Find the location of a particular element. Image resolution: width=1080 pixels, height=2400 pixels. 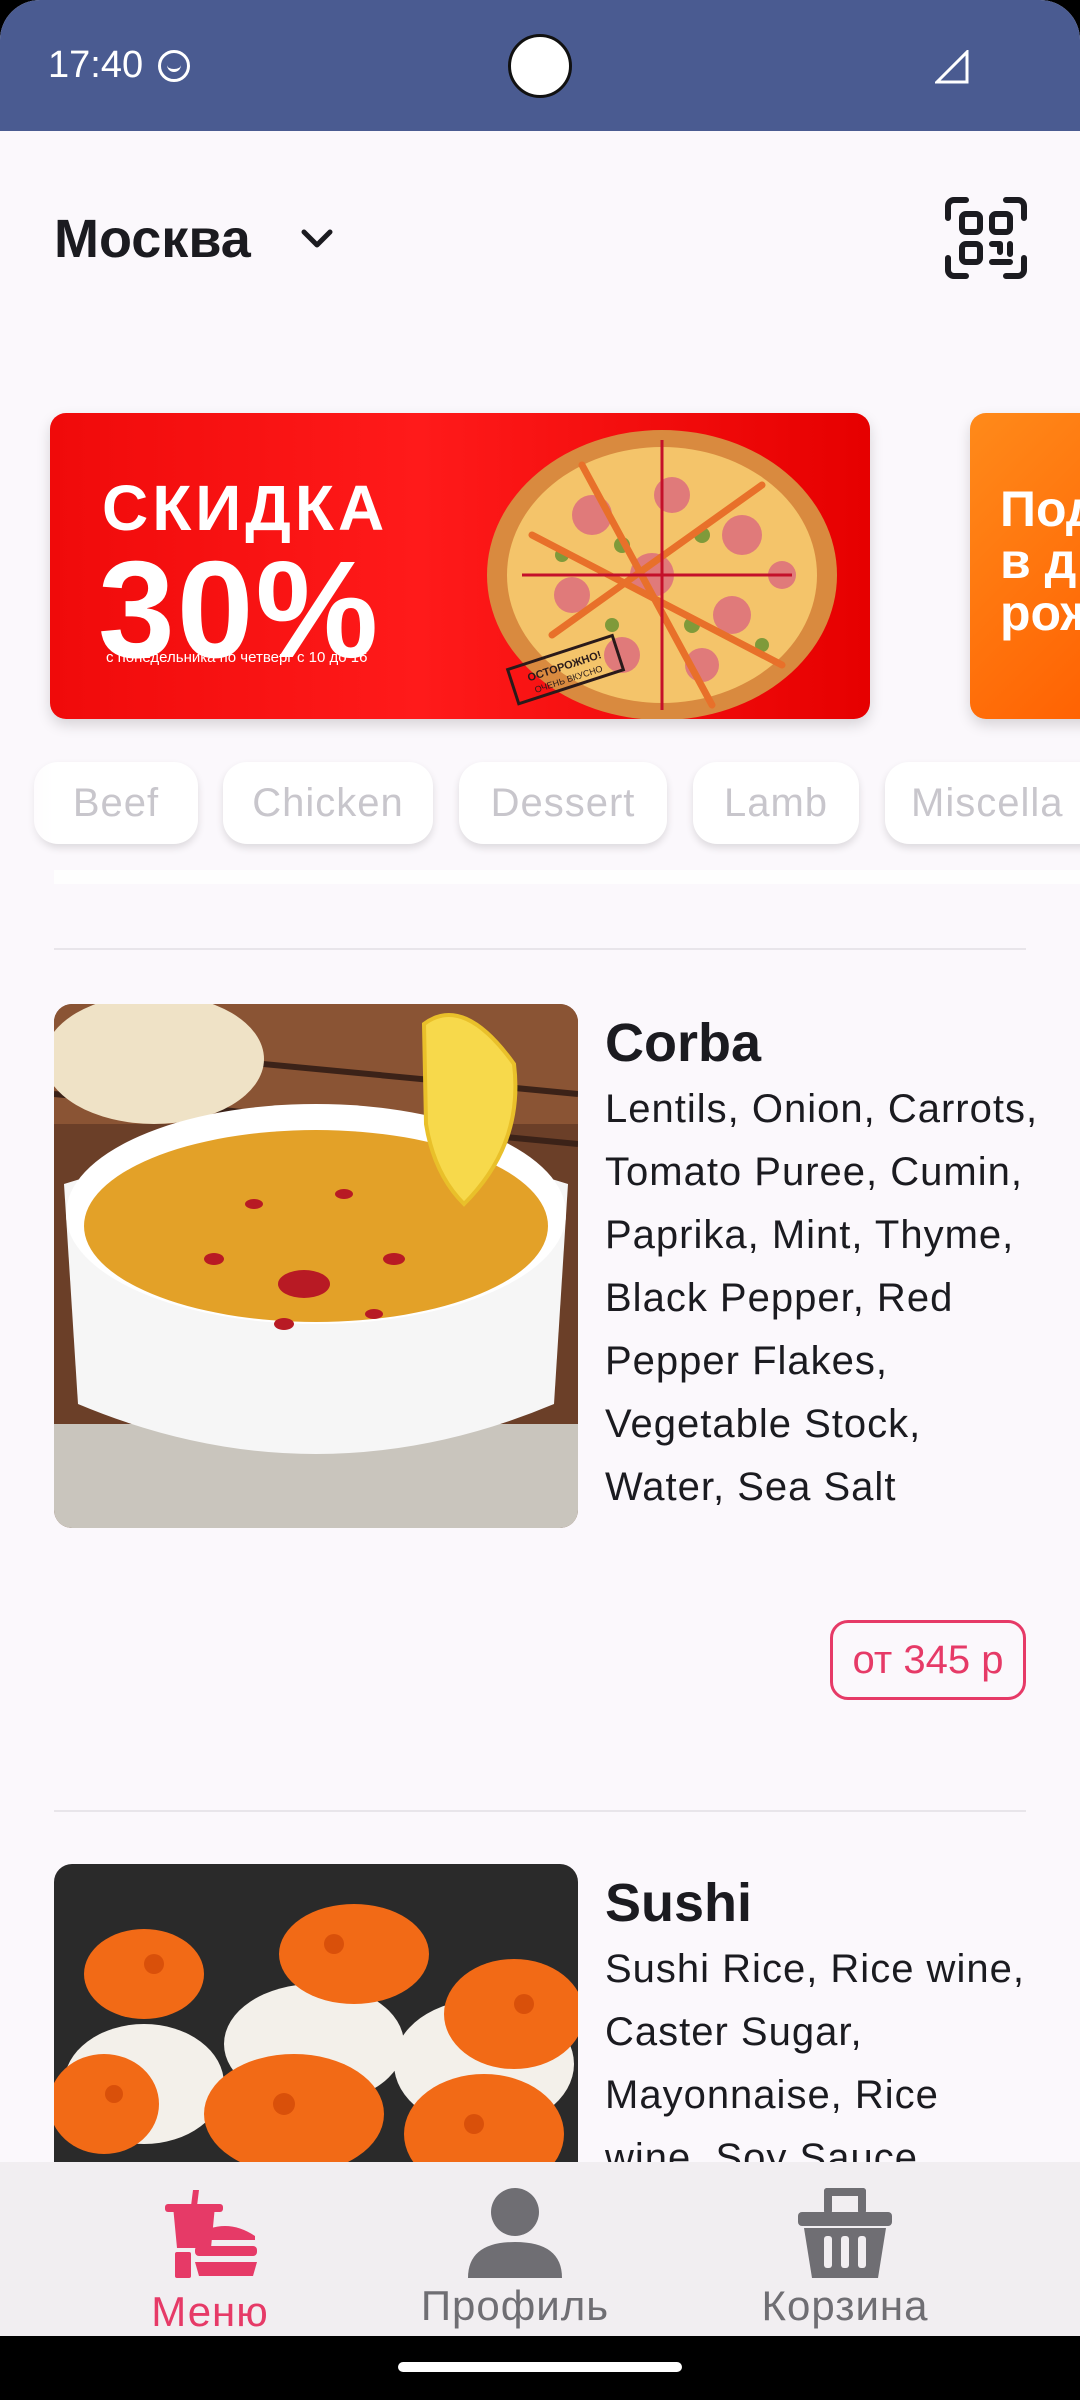

status-bar: 17:40 is located at coordinates (540, 65).